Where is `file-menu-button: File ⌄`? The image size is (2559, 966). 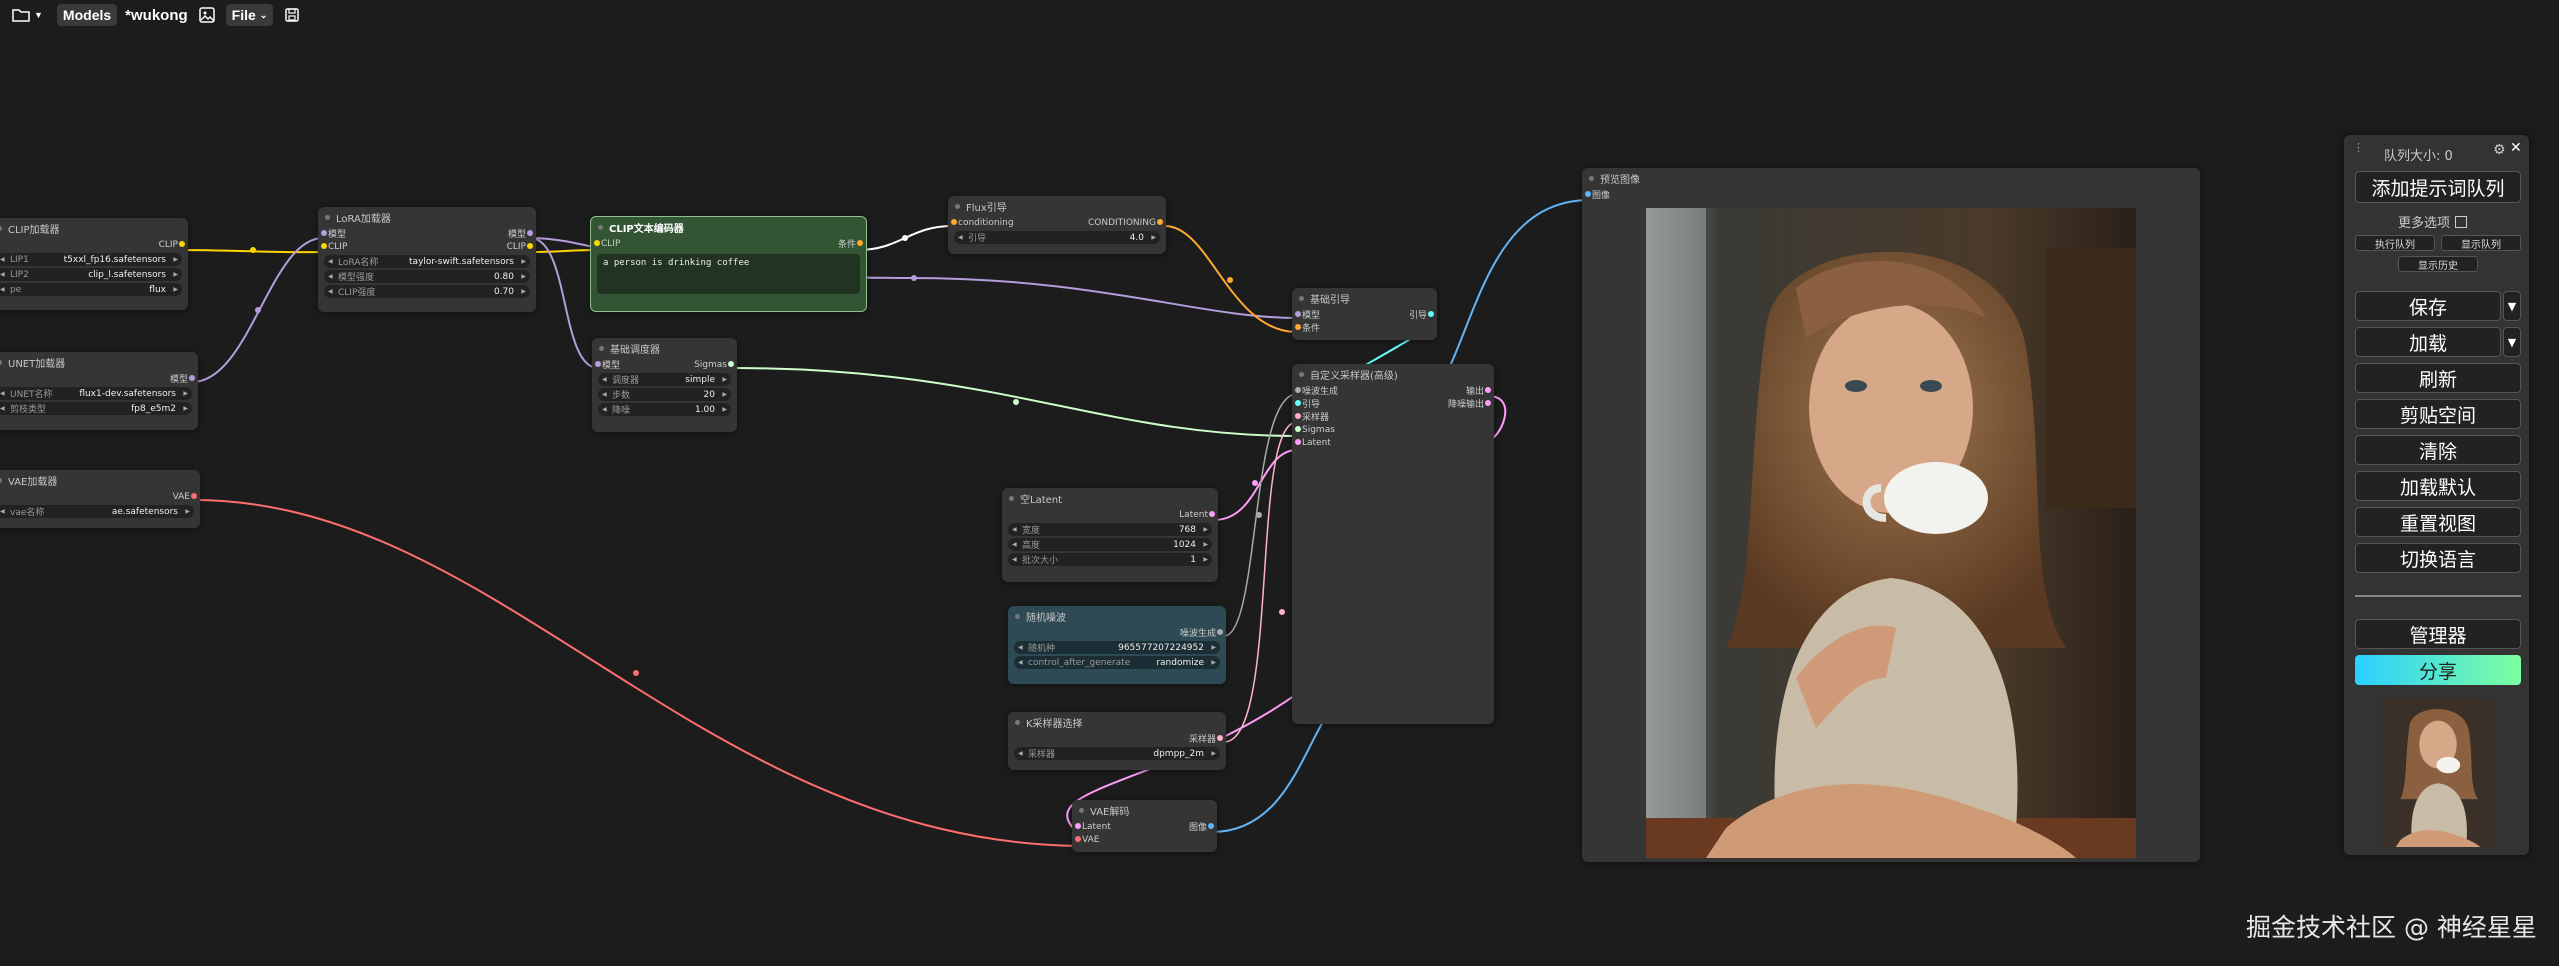 file-menu-button: File ⌄ is located at coordinates (249, 15).